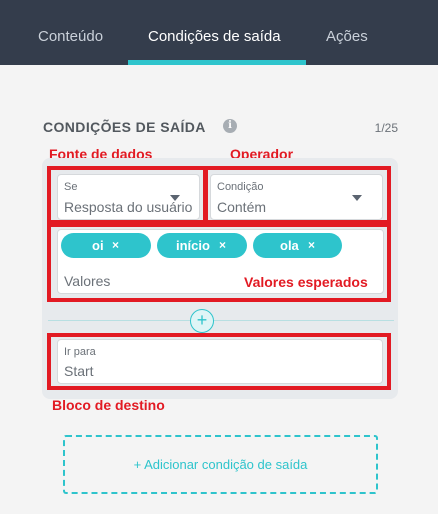 This screenshot has height=514, width=438. What do you see at coordinates (214, 32) in the screenshot?
I see `tab-condicoes-de-saida: Condições de saída` at bounding box center [214, 32].